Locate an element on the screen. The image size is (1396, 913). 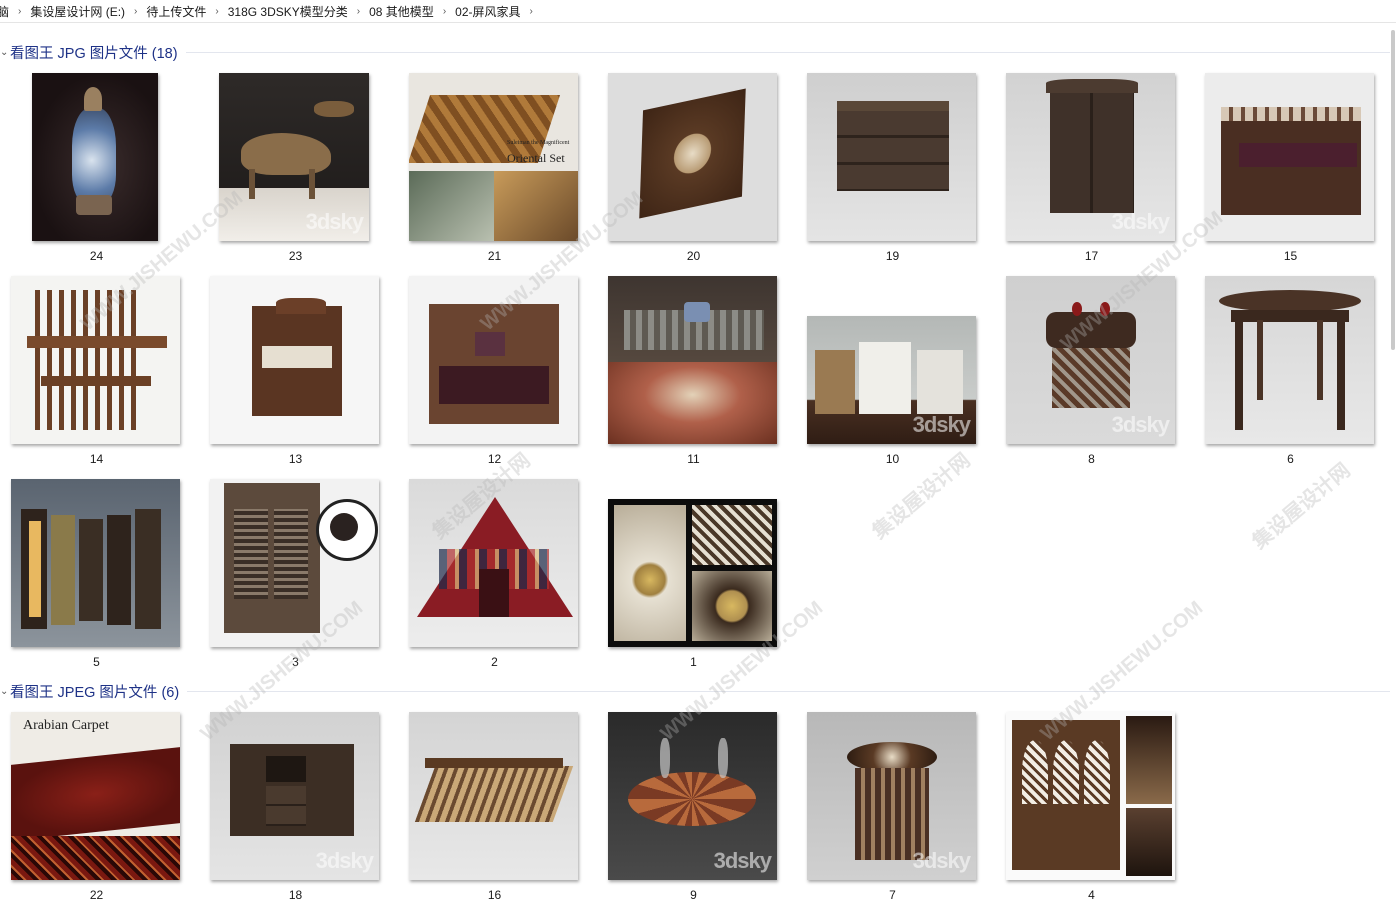
file-tile: 3dsky 17 is located at coordinates (1091, 173).